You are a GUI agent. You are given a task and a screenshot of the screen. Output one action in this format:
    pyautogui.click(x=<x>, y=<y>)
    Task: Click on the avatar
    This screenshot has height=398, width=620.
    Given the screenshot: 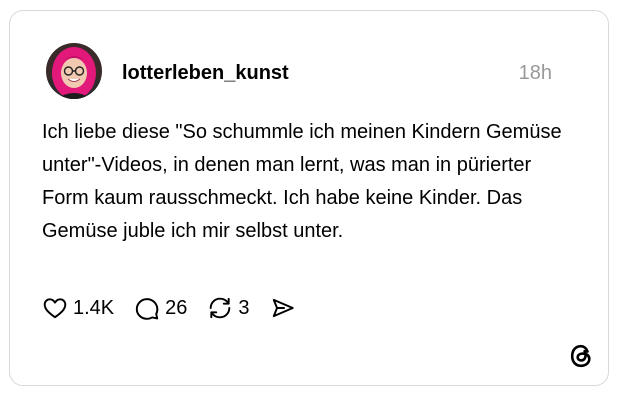 What is the action you would take?
    pyautogui.click(x=74, y=71)
    